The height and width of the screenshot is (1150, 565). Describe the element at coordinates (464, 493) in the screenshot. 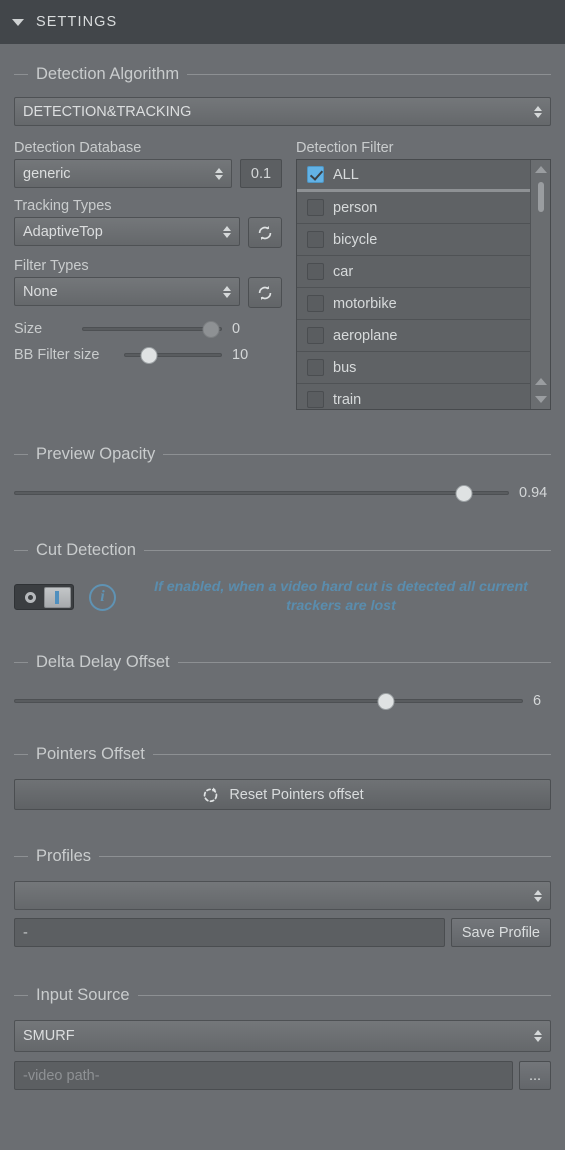

I see `preview-opacity-knob` at that location.